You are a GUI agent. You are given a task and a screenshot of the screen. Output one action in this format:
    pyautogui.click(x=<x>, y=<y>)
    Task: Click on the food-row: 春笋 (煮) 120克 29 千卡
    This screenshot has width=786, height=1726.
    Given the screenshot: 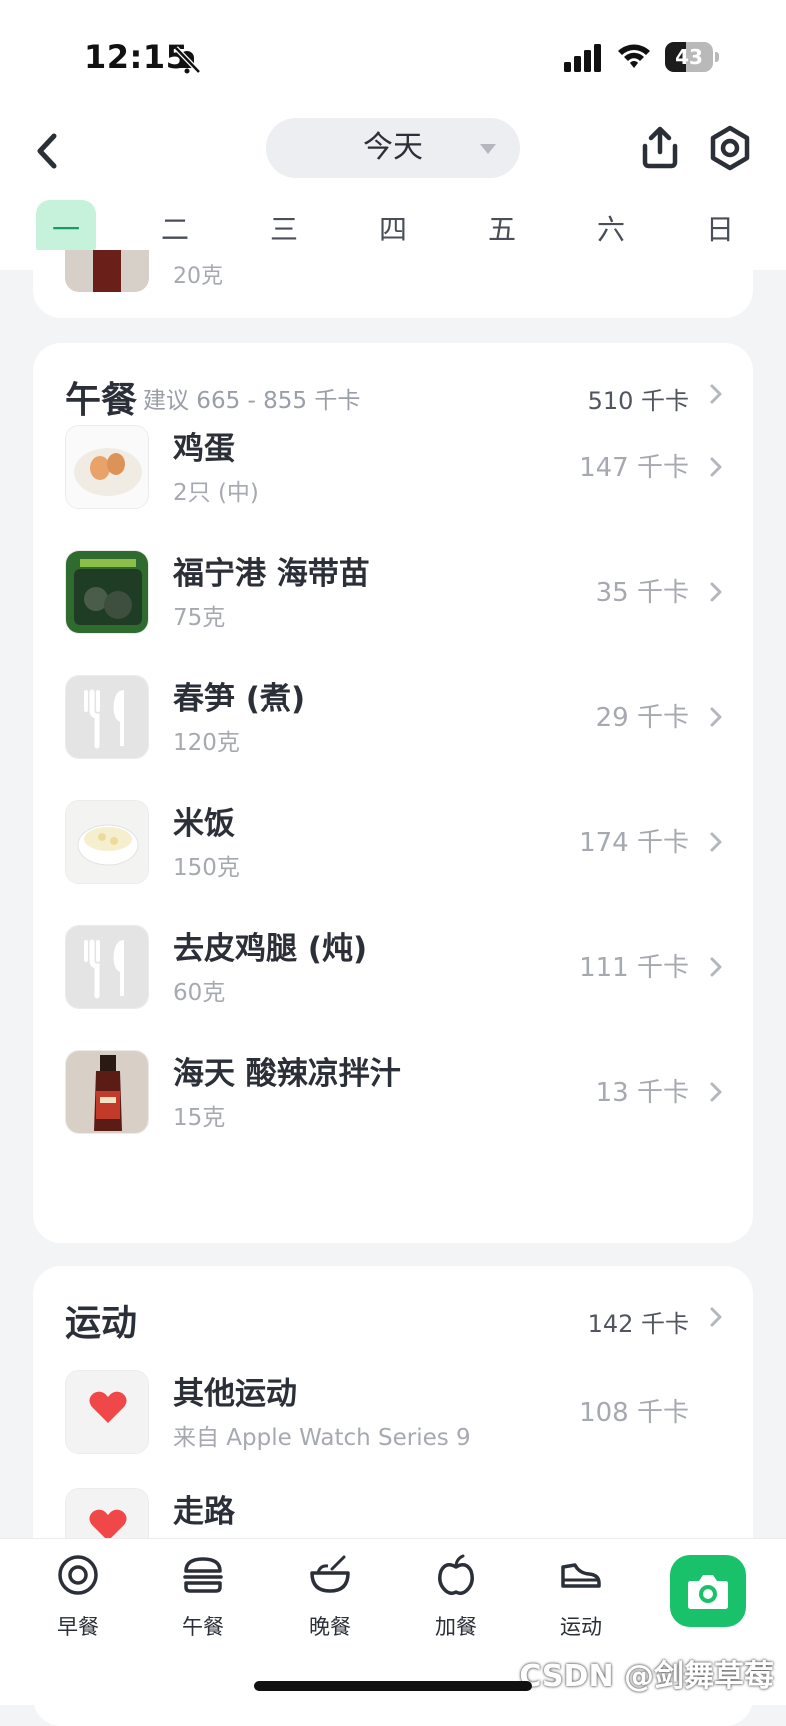 What is the action you would take?
    pyautogui.click(x=393, y=716)
    